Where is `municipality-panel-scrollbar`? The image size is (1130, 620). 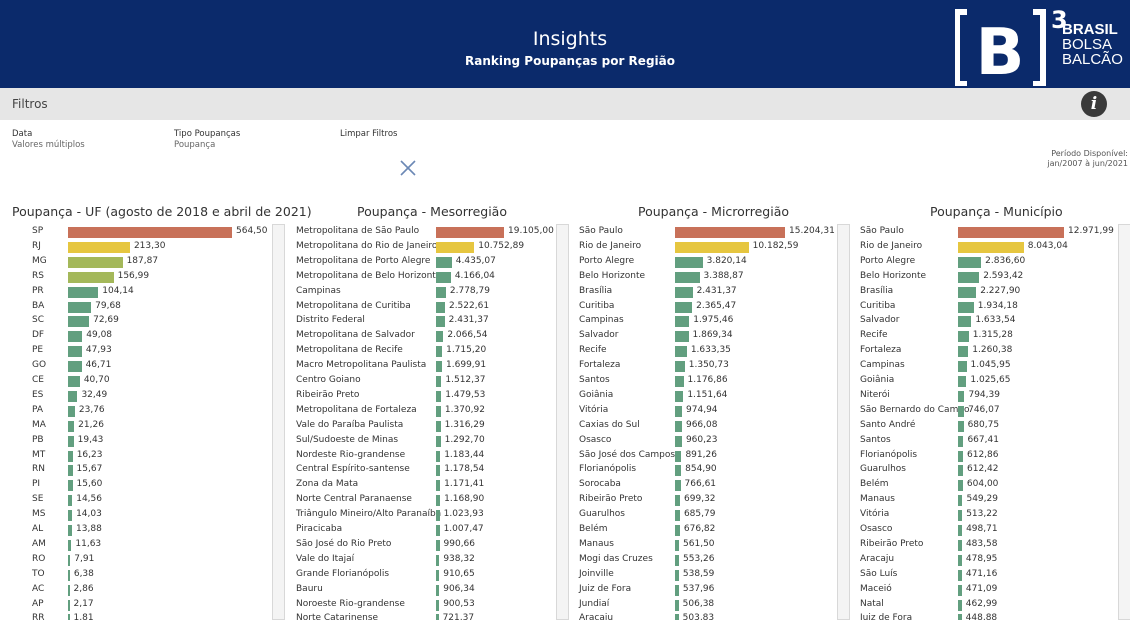
municipality-panel-scrollbar is located at coordinates (1124, 422).